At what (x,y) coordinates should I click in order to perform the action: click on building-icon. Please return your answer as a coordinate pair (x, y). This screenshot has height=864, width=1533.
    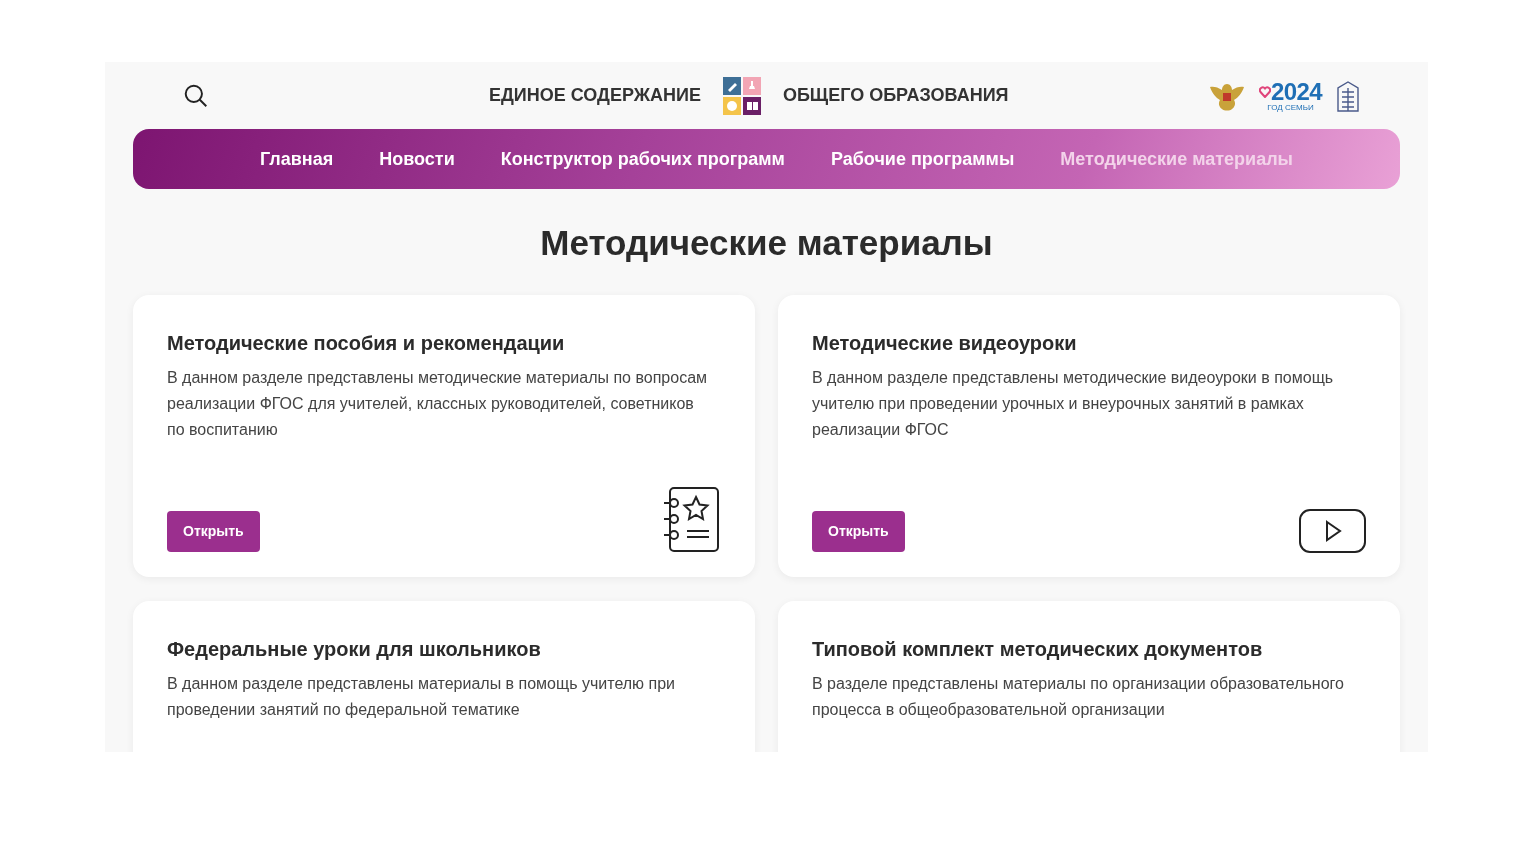
    Looking at the image, I should click on (1348, 95).